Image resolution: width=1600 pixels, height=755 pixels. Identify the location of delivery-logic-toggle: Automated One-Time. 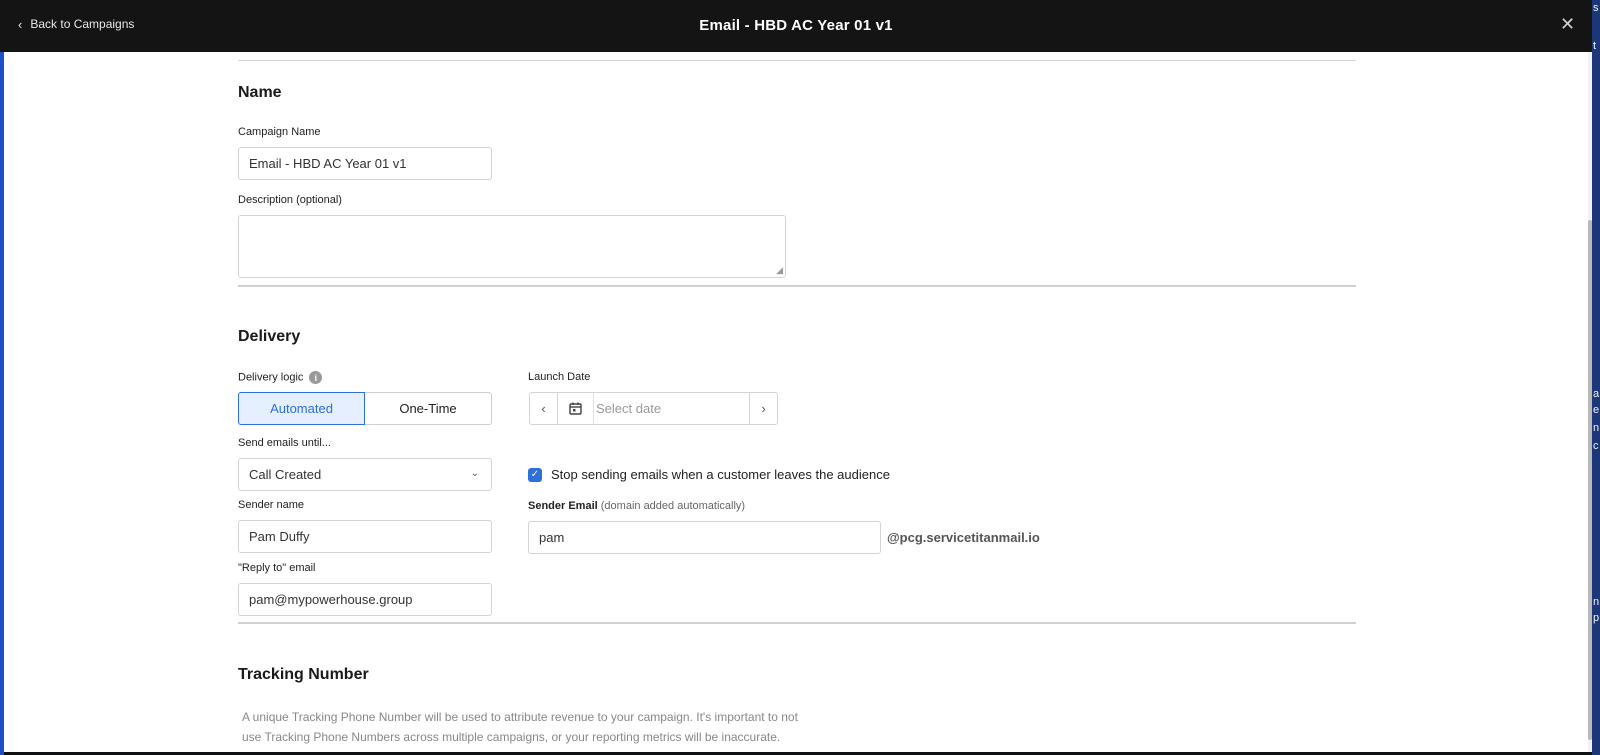
(365, 408).